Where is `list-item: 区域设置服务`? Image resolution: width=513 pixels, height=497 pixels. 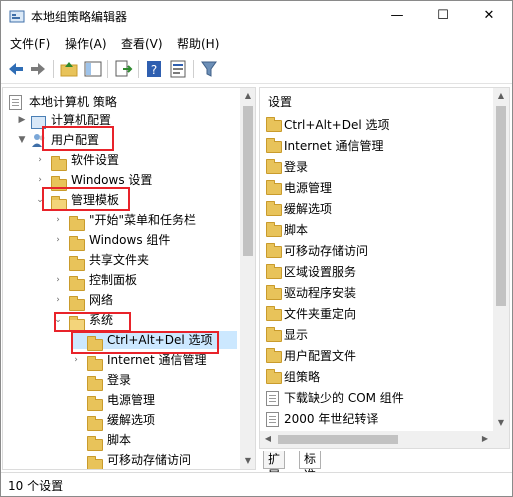
list-item: 区域设置服务 is located at coordinates (311, 272).